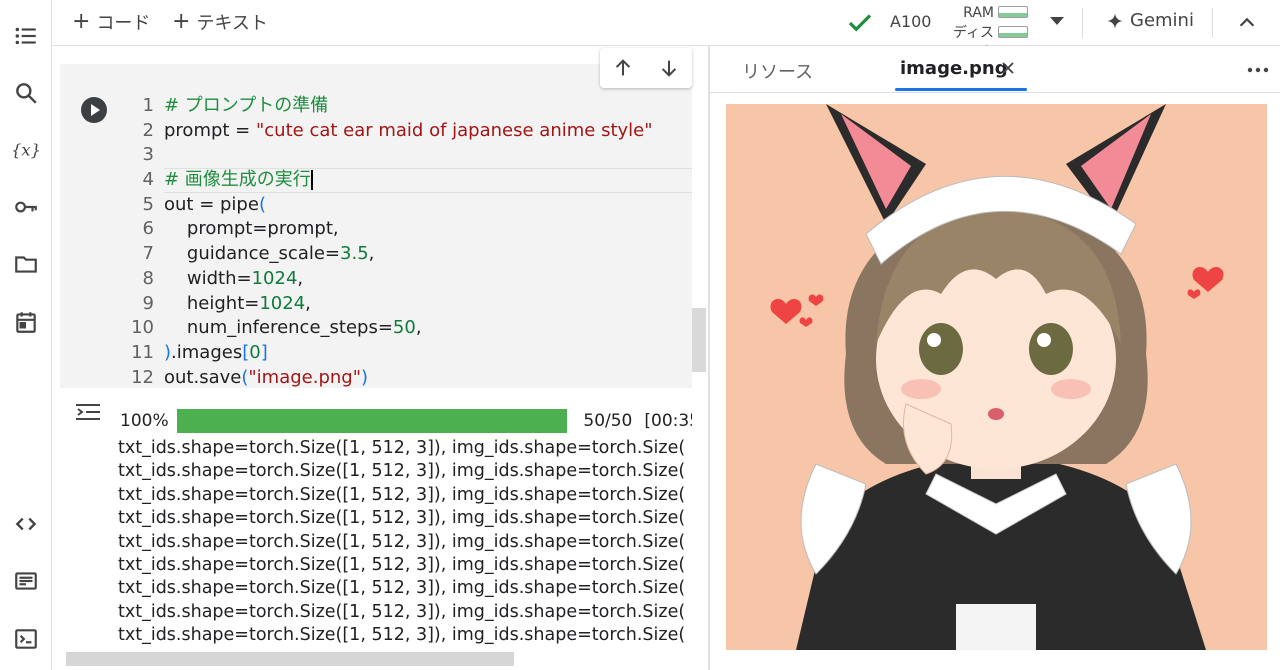 Image resolution: width=1280 pixels, height=670 pixels. I want to click on top-toolbar: + コード + テキスト A100 RAM ディスク Gemini, so click(666, 30).